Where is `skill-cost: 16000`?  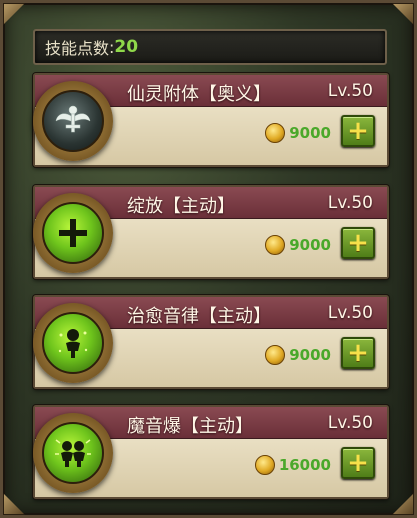
skill-cost: 16000 is located at coordinates (292, 465).